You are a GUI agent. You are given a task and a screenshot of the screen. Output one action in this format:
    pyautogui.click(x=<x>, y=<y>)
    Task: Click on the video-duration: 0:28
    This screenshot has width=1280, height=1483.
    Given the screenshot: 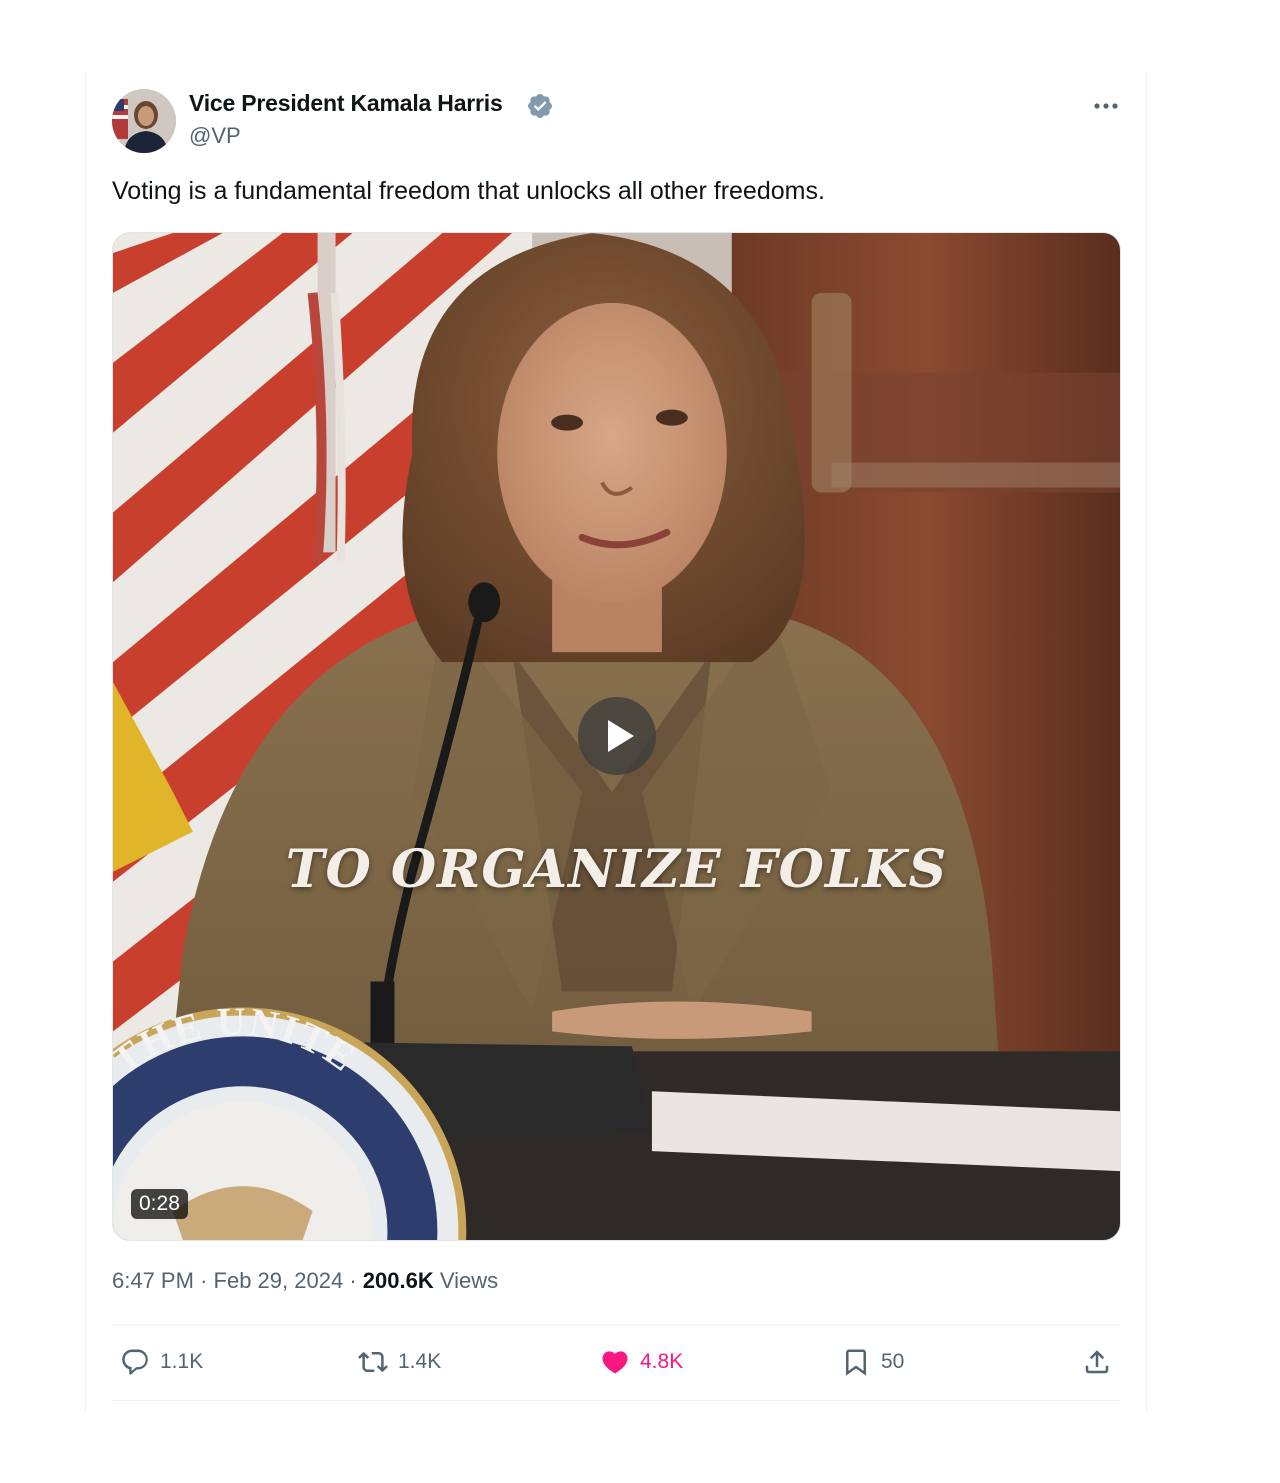 What is the action you would take?
    pyautogui.click(x=159, y=1204)
    